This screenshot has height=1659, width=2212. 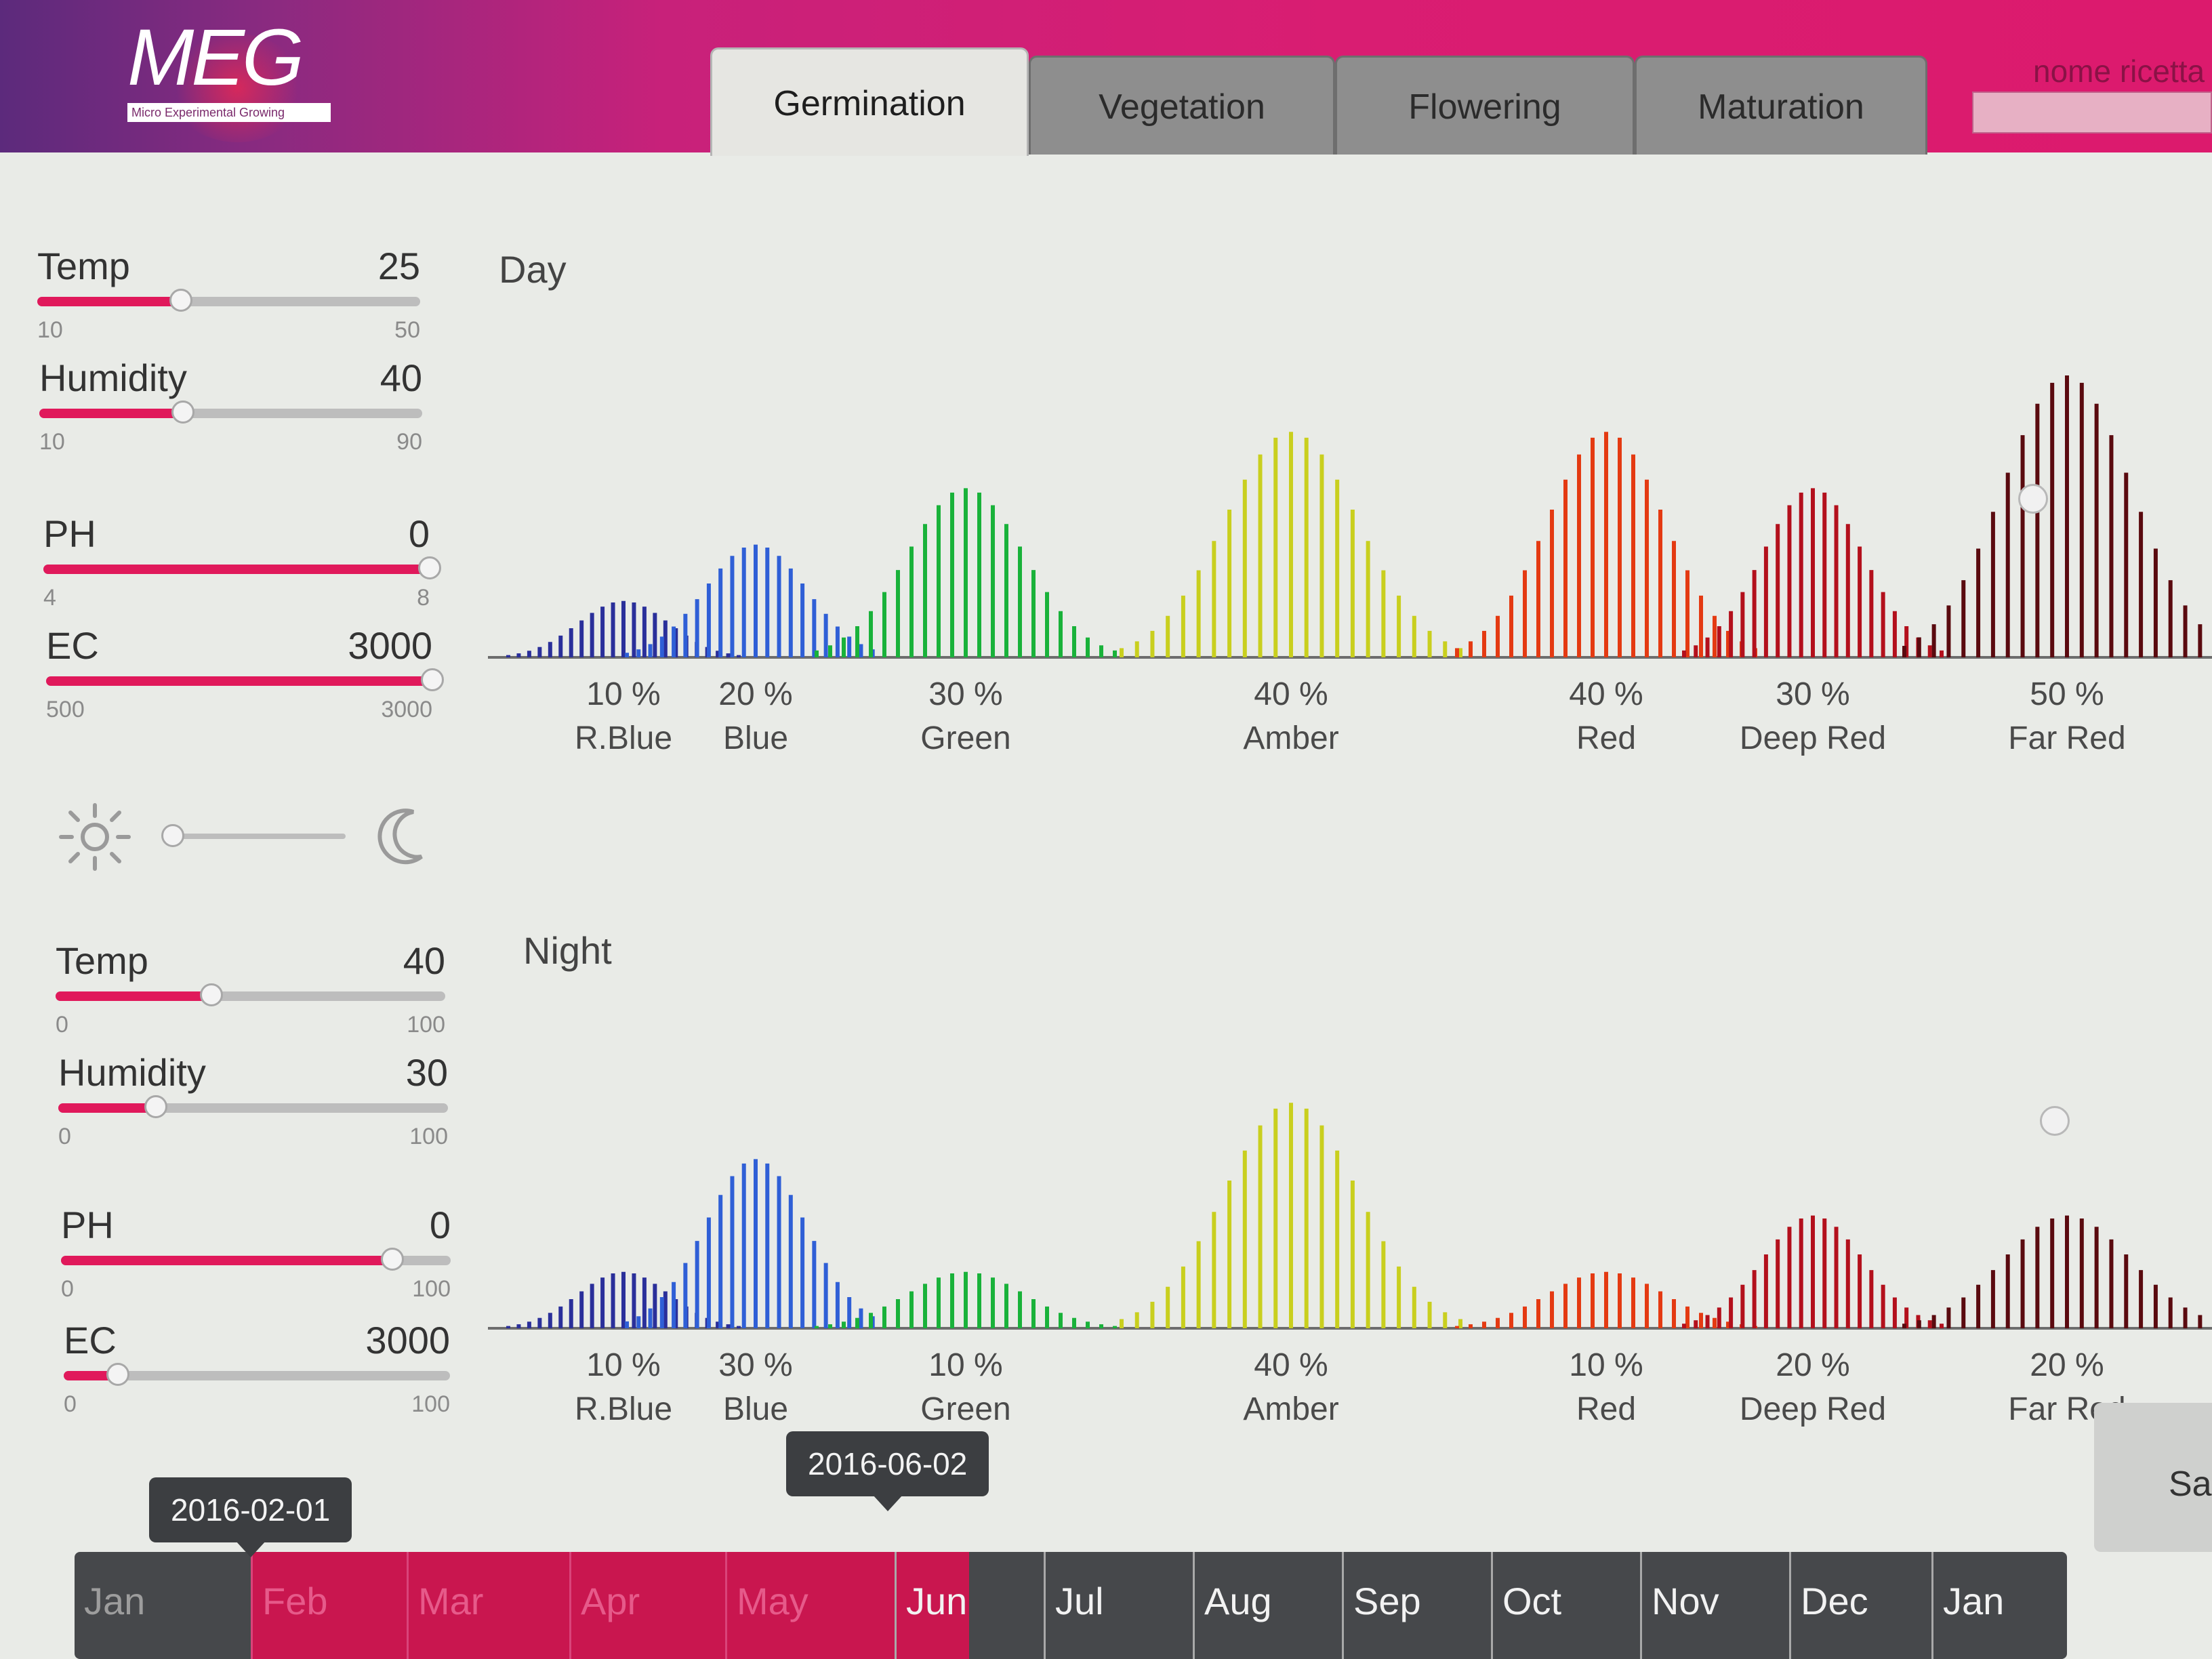 What do you see at coordinates (403, 836) in the screenshot?
I see `moon-icon` at bounding box center [403, 836].